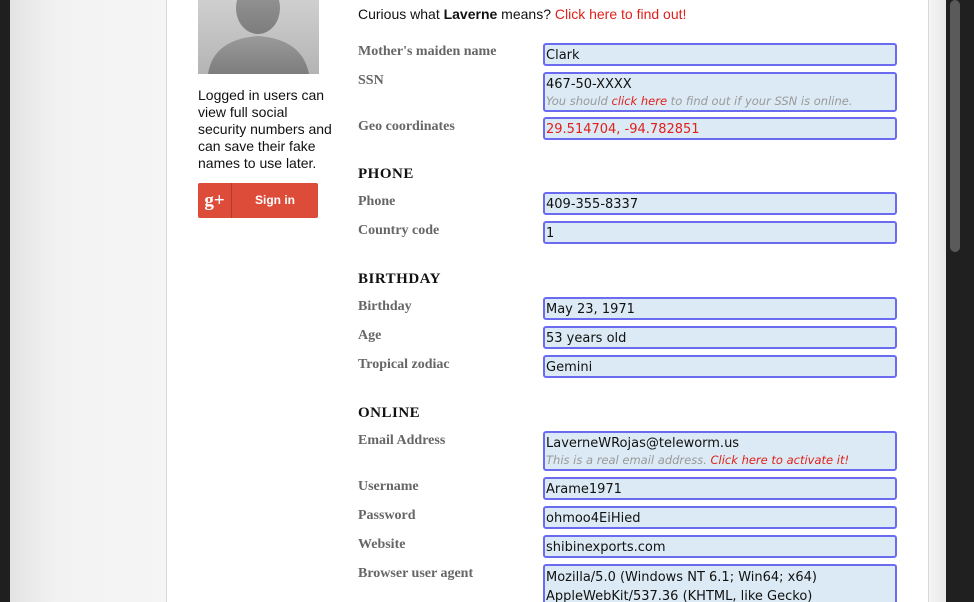 The height and width of the screenshot is (602, 974). I want to click on phone-section-heading: PHONE, so click(386, 174).